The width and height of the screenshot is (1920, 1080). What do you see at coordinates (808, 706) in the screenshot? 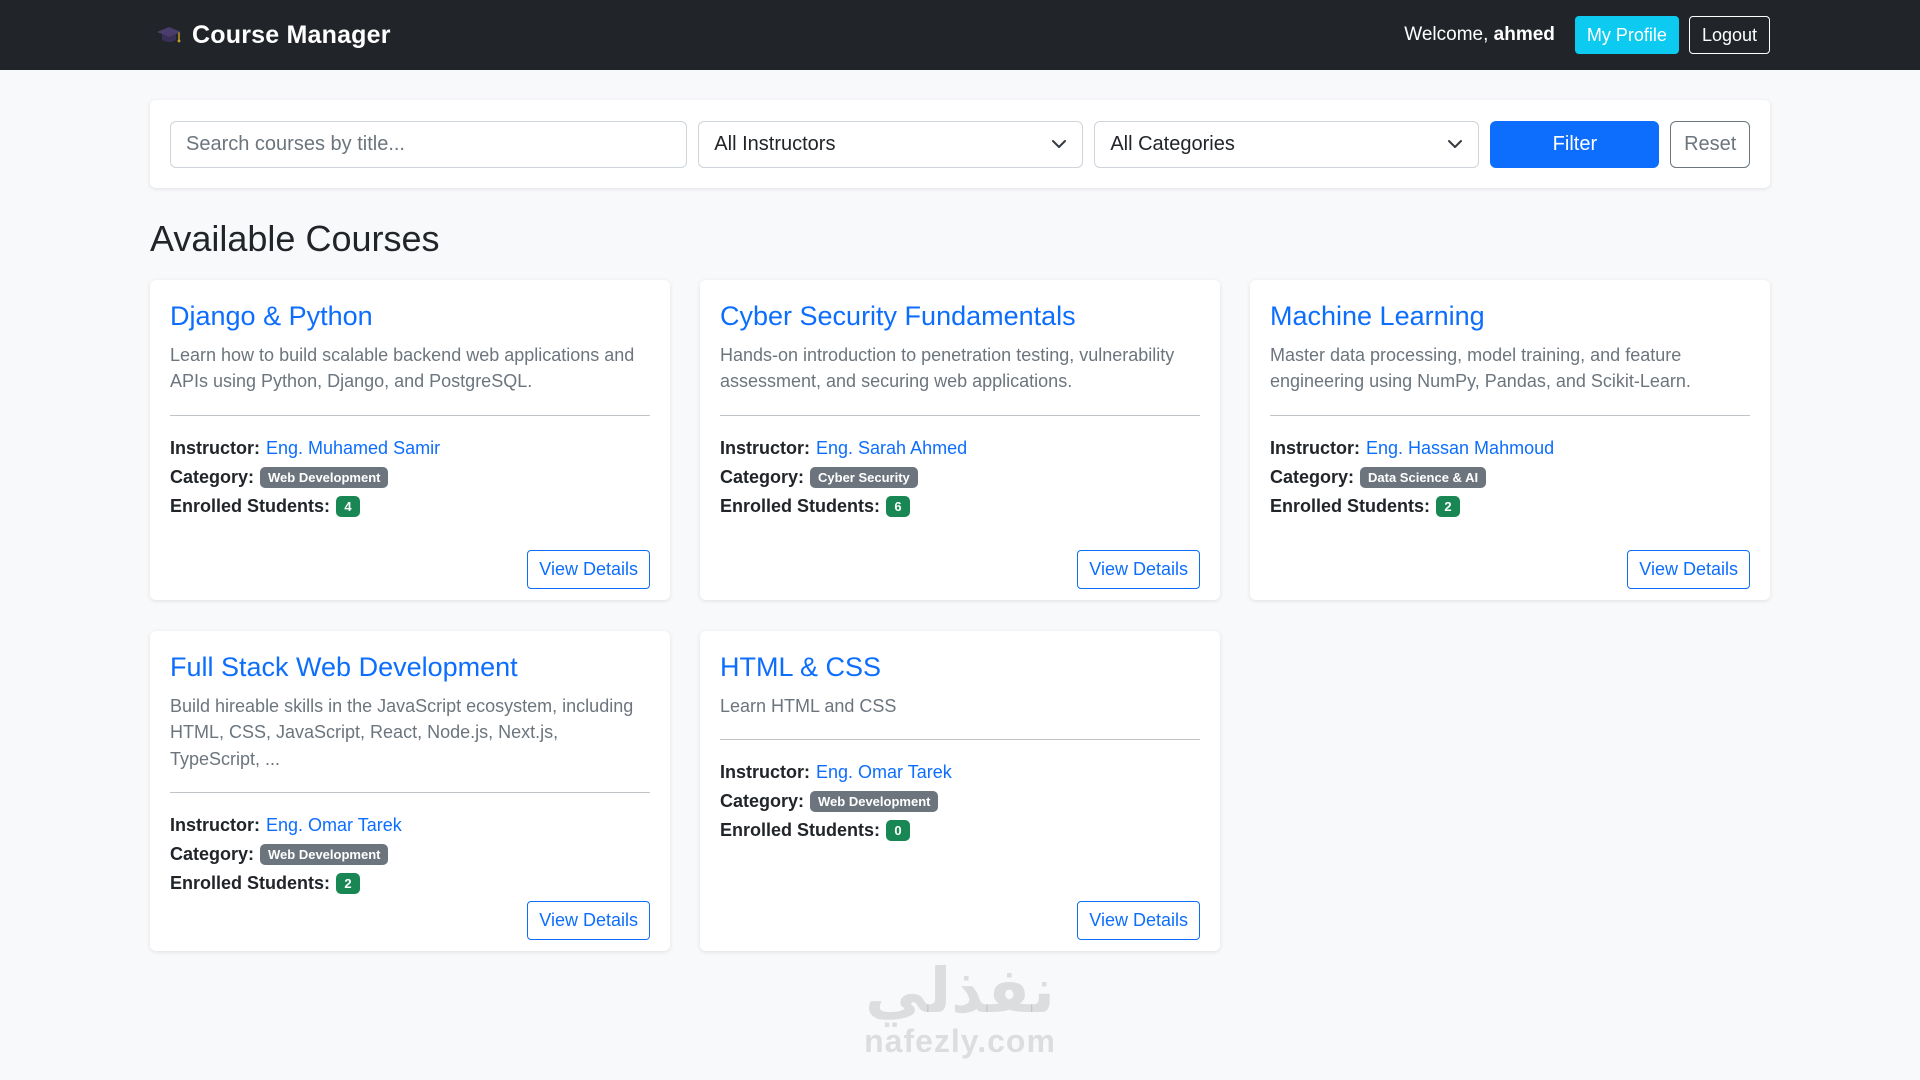
I see `course-description: Learn HTML and CSS` at bounding box center [808, 706].